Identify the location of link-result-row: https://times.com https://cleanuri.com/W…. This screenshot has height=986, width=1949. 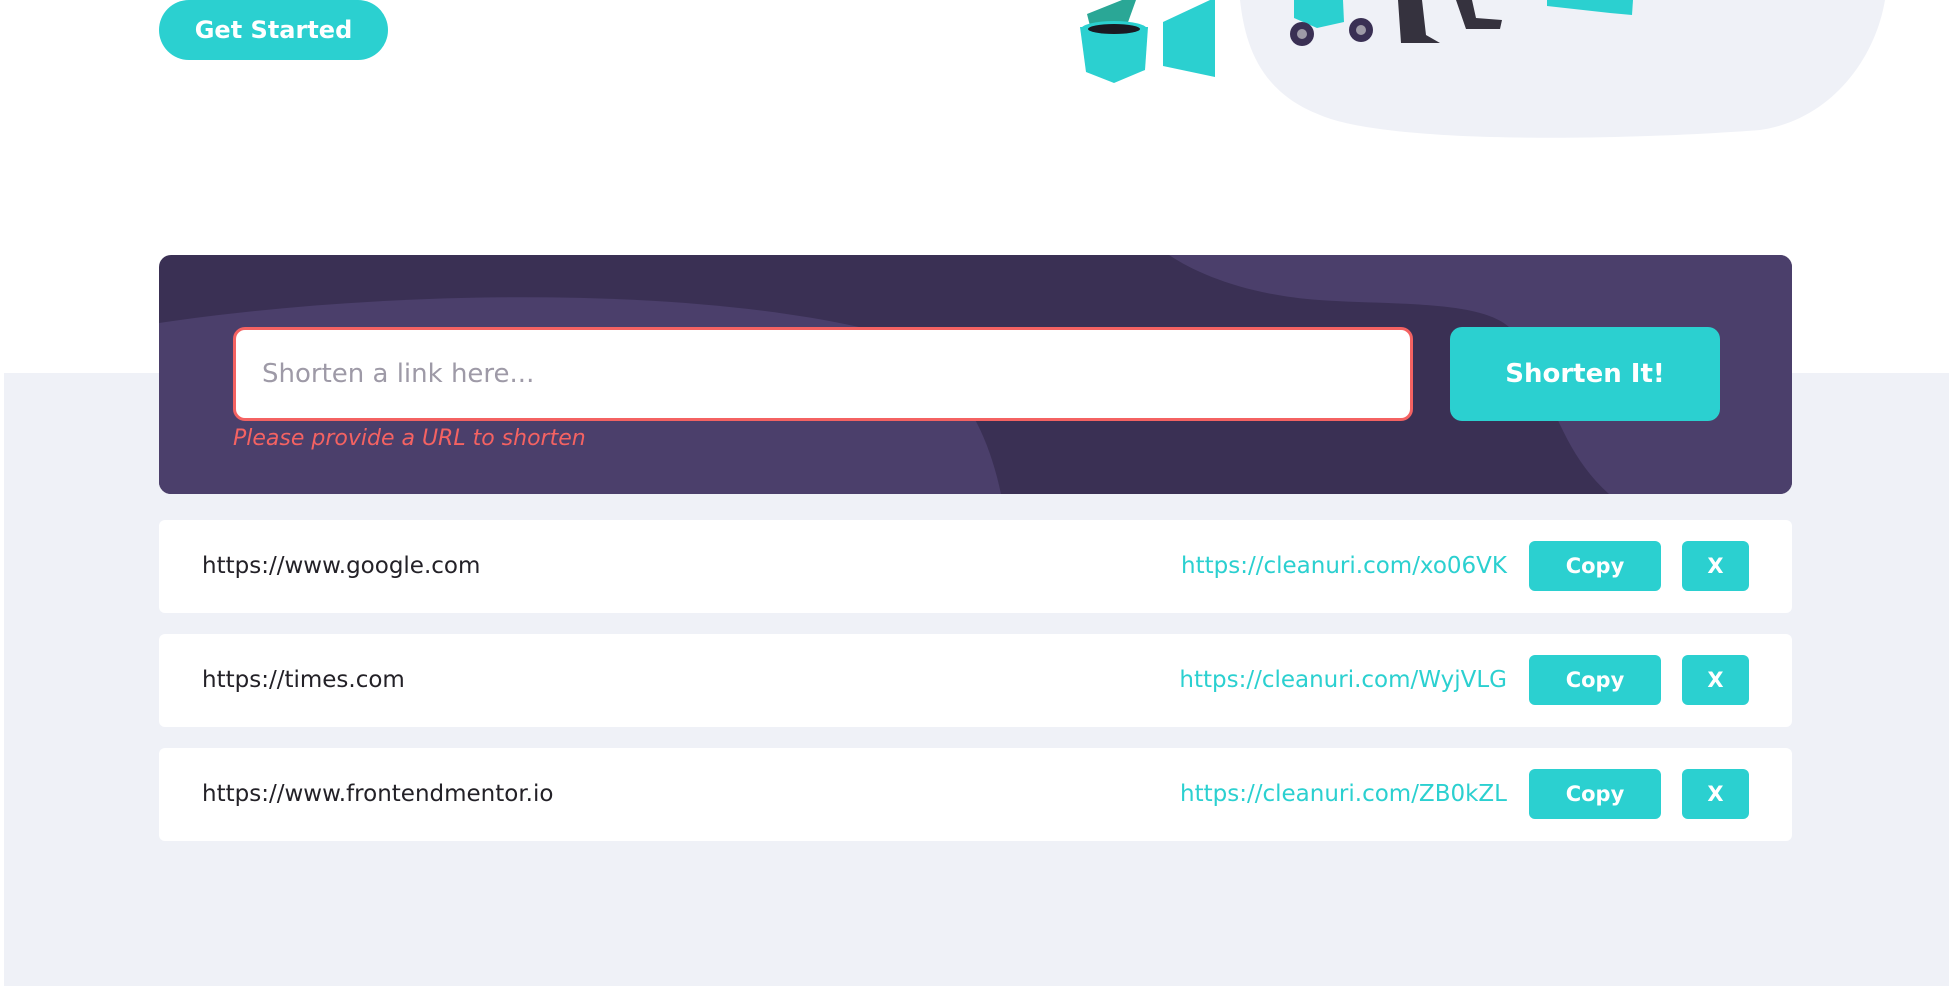
(975, 680).